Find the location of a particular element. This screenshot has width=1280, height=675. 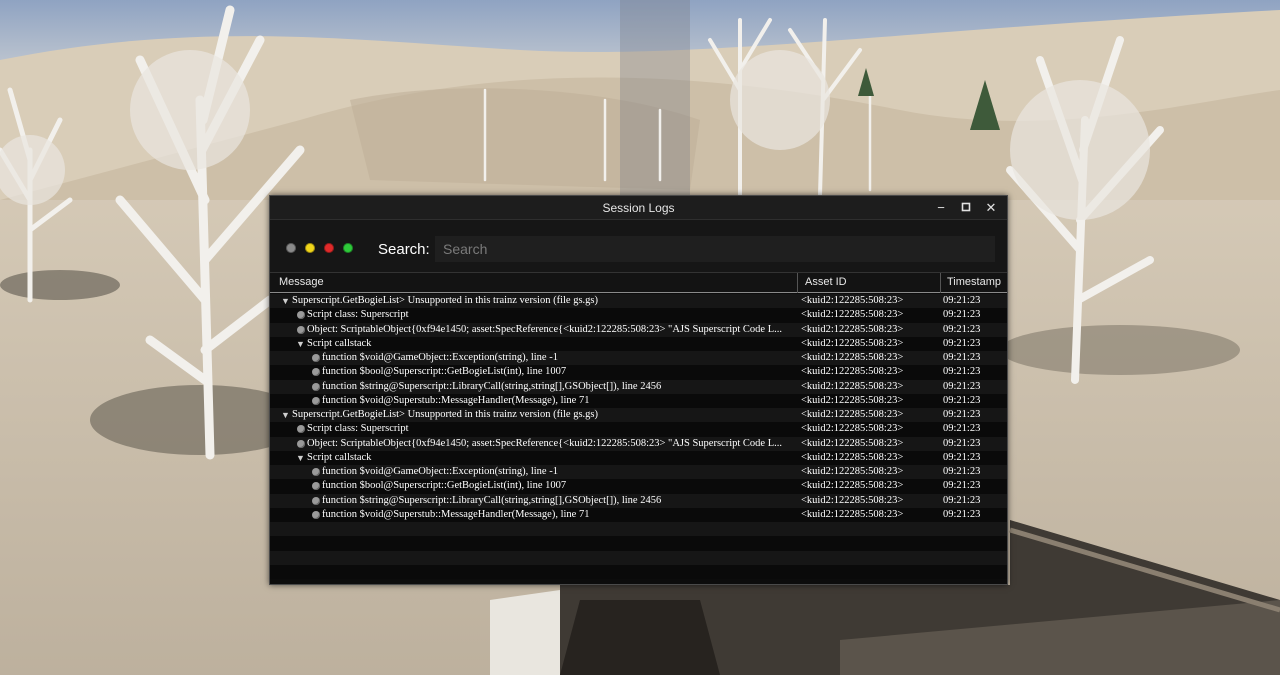

column-header-timestamp: Timestamp is located at coordinates (974, 283).